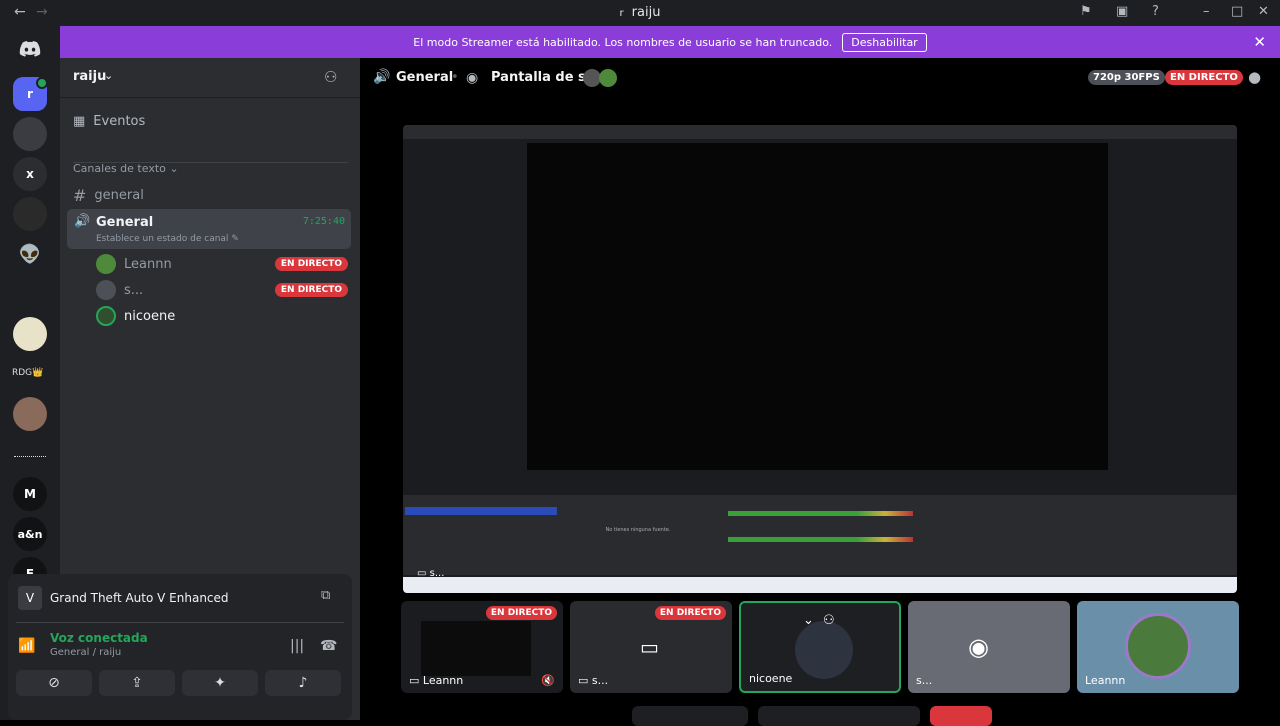  Describe the element at coordinates (54, 683) in the screenshot. I see `camera-off-button: ⊘` at that location.